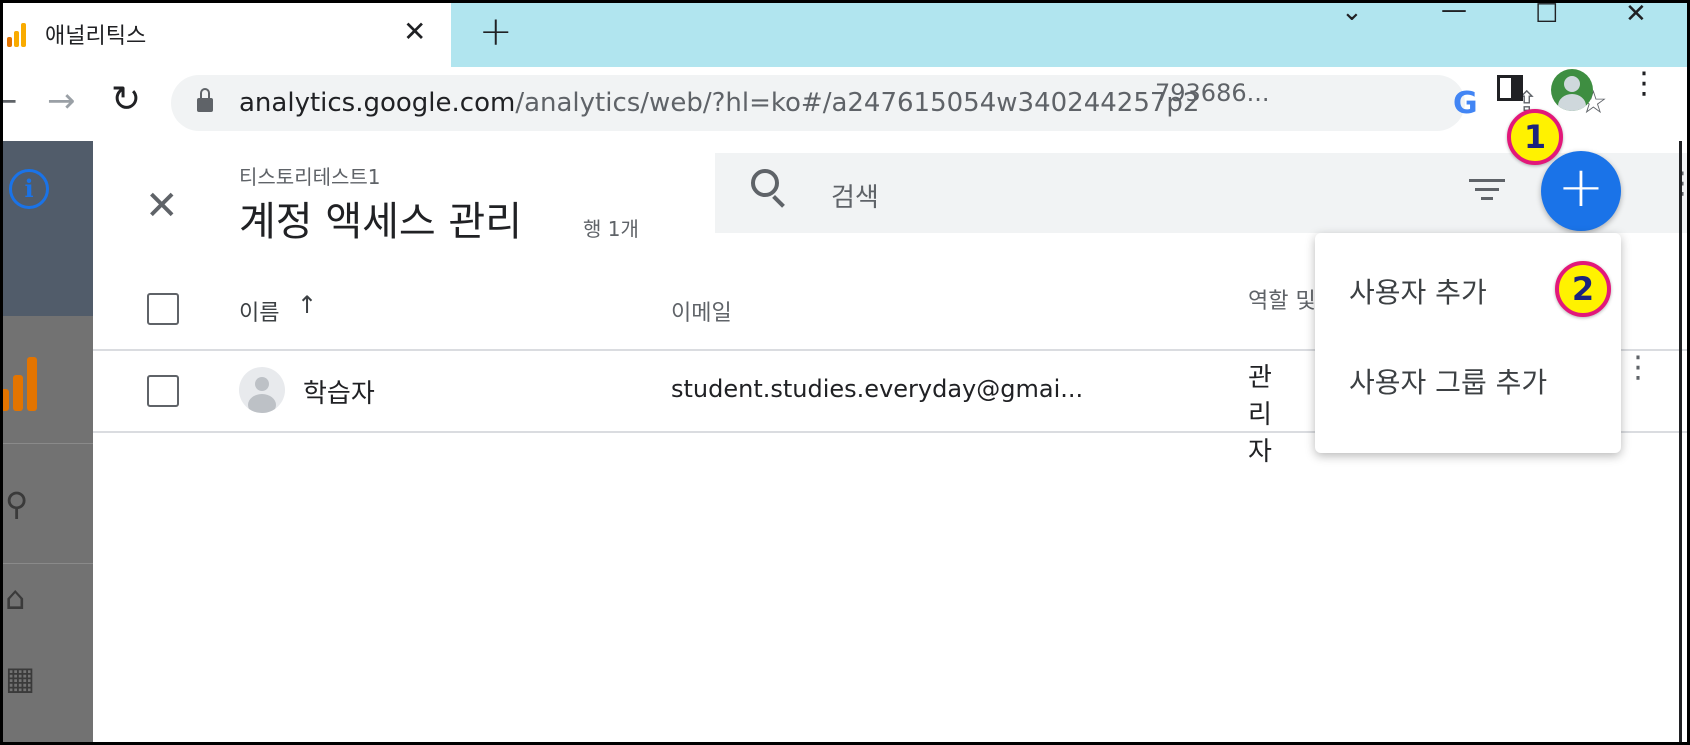 The height and width of the screenshot is (745, 1690). What do you see at coordinates (163, 309) in the screenshot?
I see `select-all-checkbox` at bounding box center [163, 309].